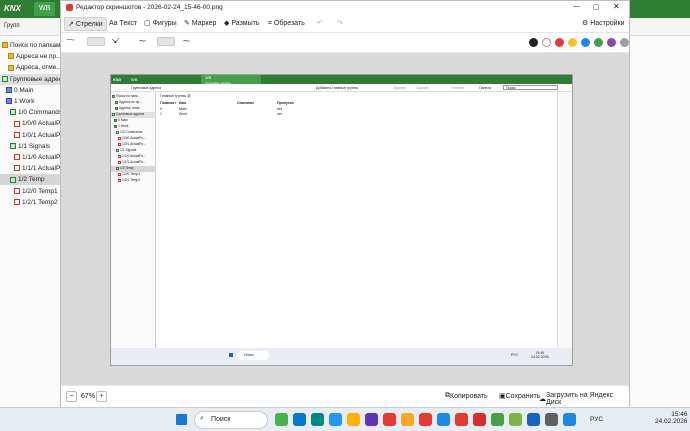 This screenshot has width=690, height=431. Describe the element at coordinates (188, 23) in the screenshot. I see `marker-tool-icon: ✎` at that location.